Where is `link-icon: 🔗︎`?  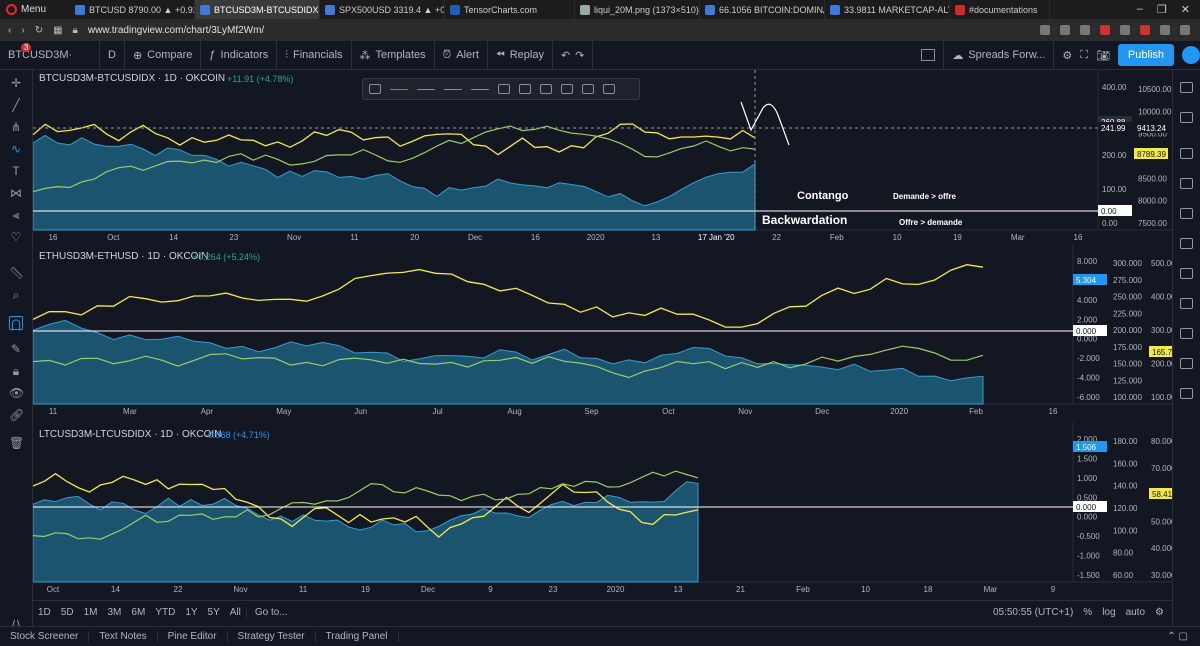
link-icon: 🔗︎ is located at coordinates (16, 415).